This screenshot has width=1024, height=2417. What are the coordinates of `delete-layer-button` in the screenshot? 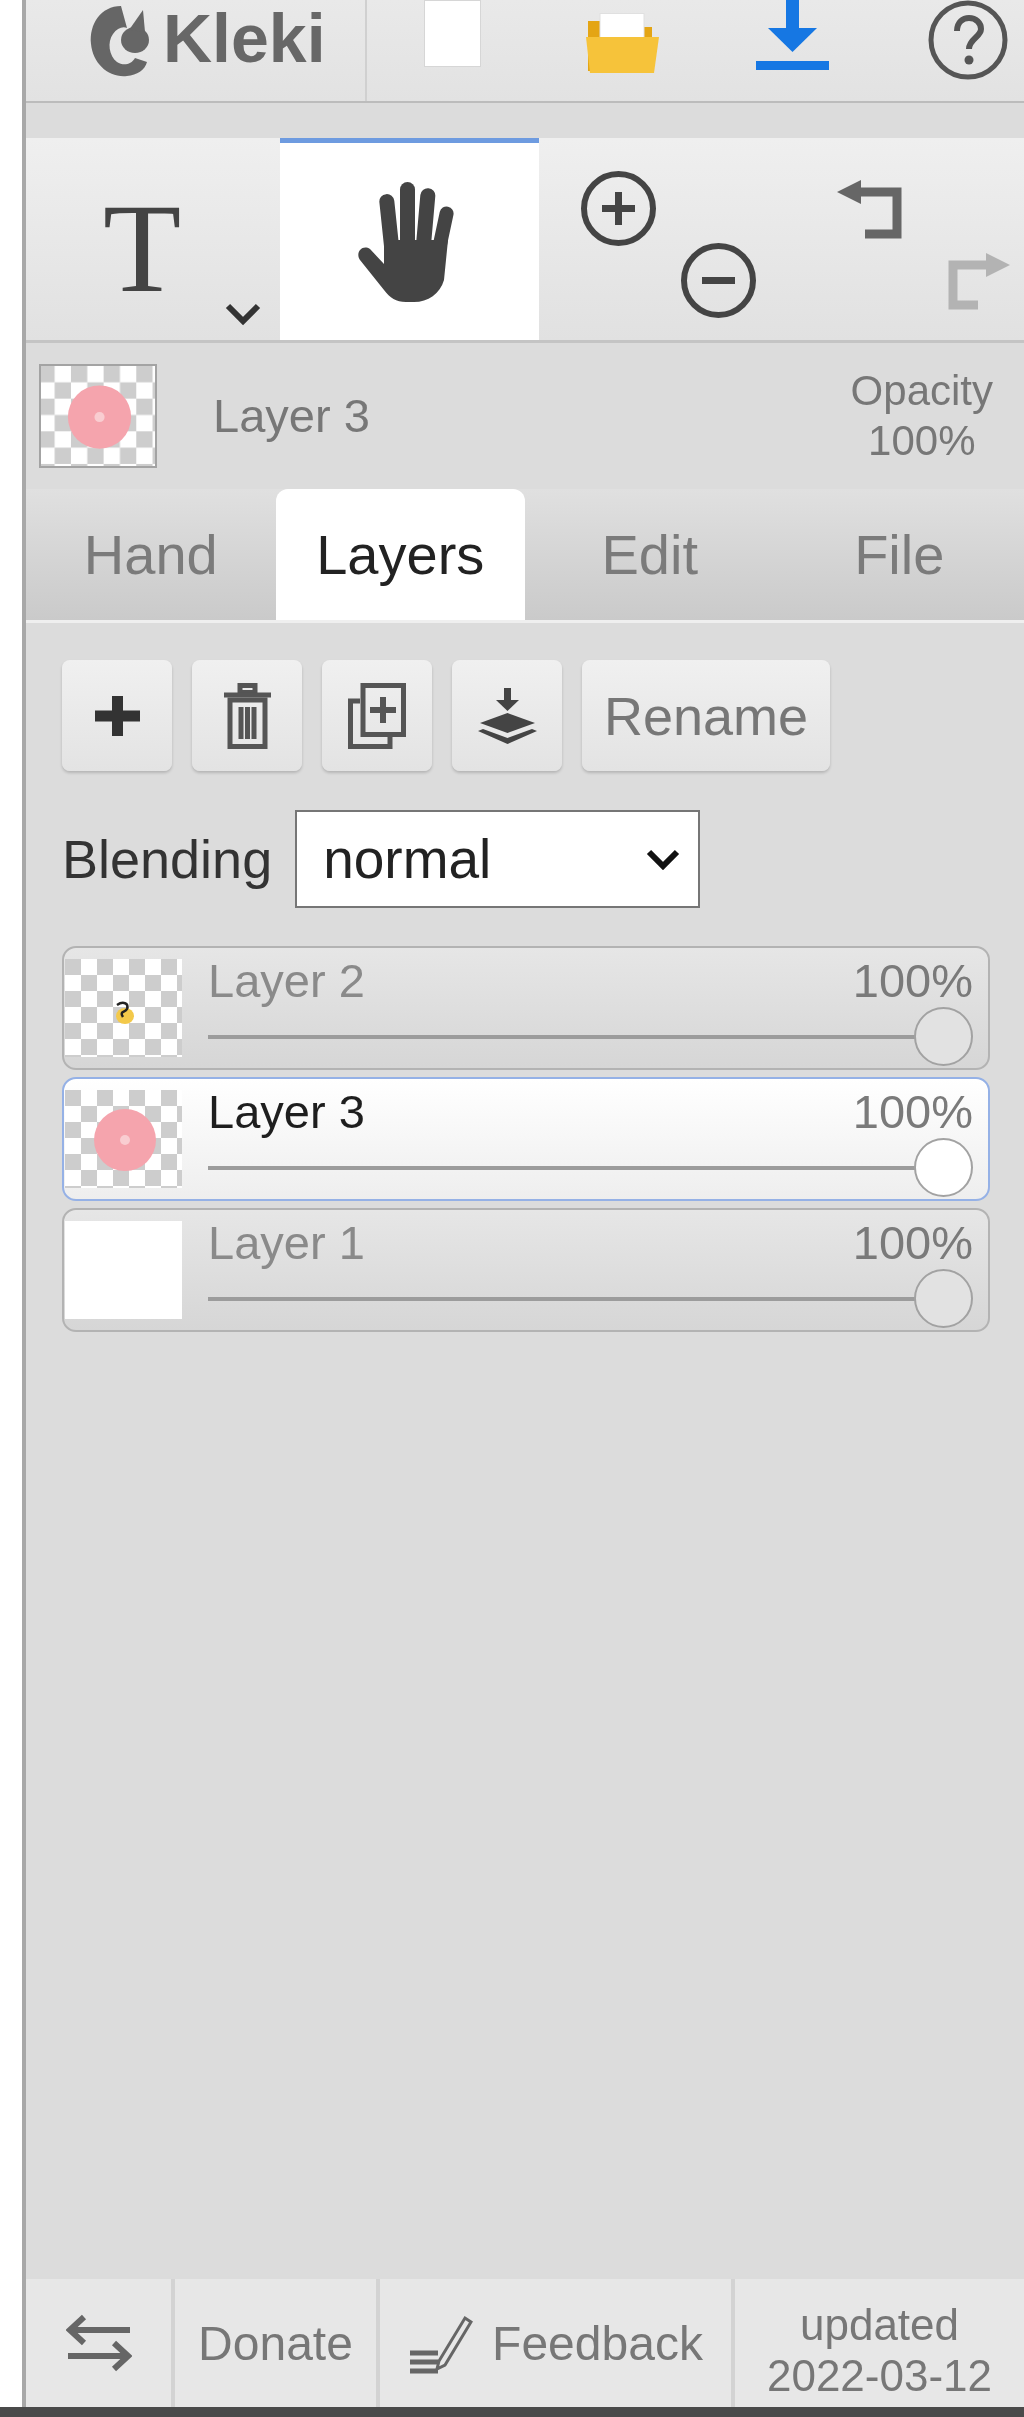 It's located at (247, 715).